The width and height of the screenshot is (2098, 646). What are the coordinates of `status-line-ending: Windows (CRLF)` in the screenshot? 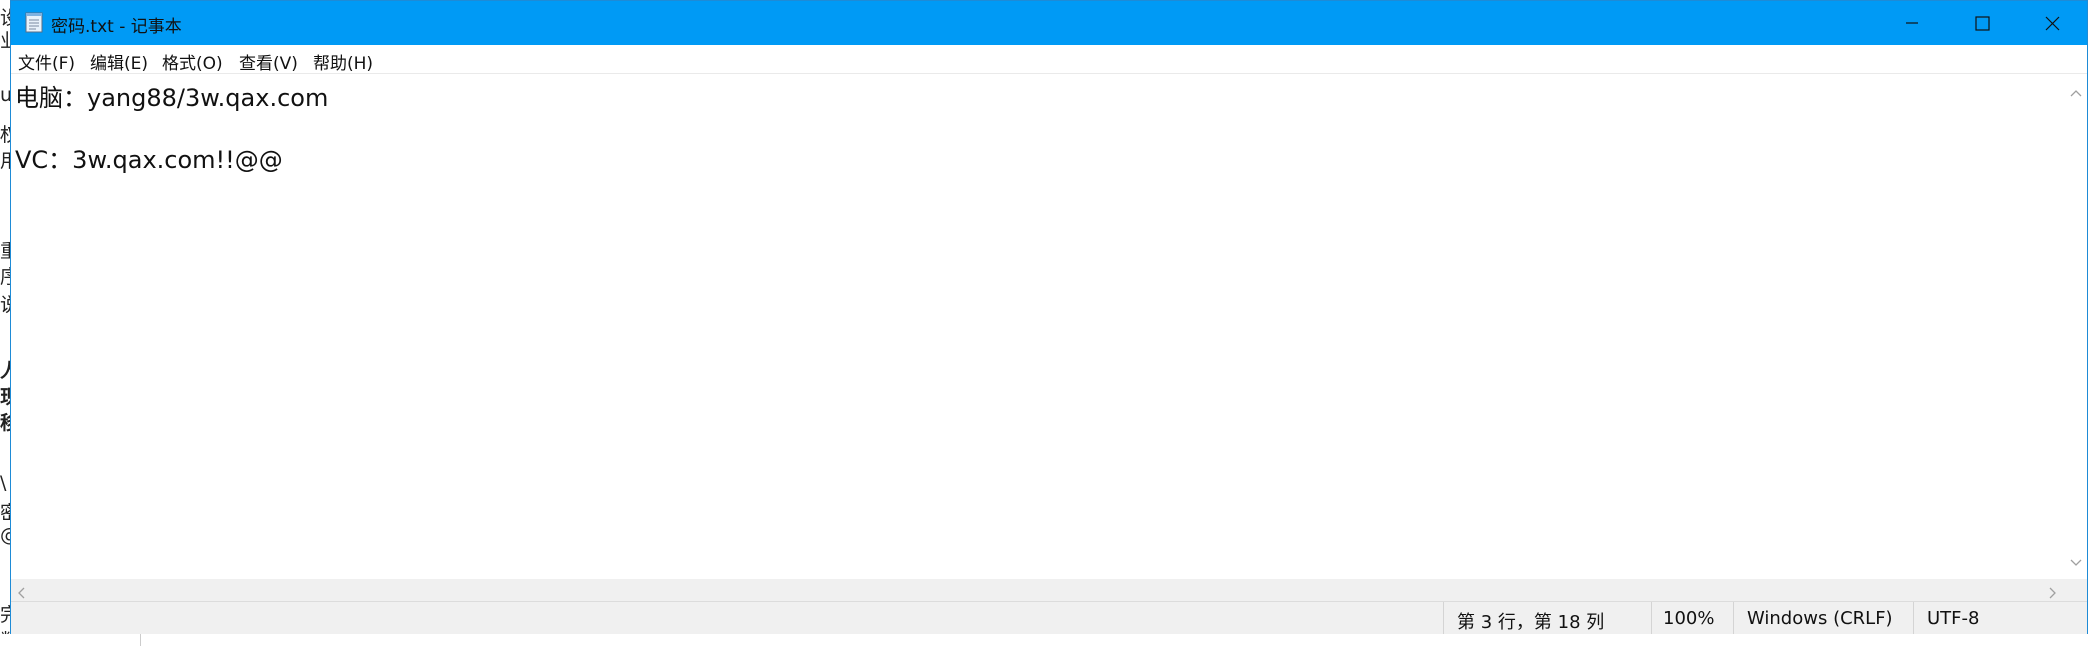 It's located at (1820, 618).